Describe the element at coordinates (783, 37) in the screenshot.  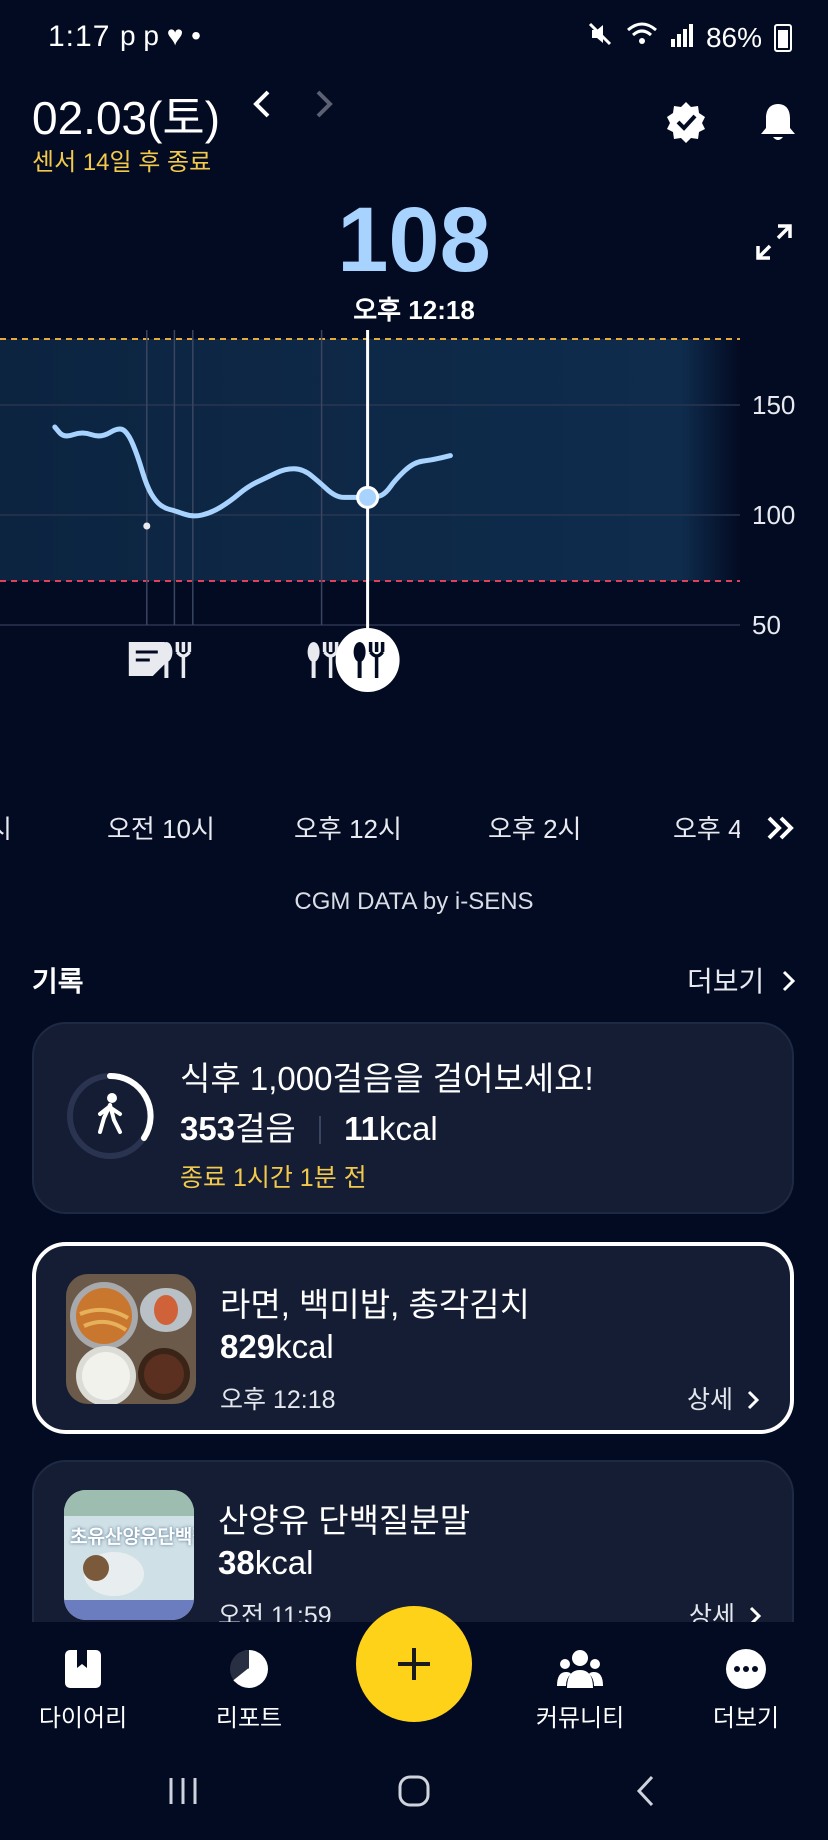
I see `battery-icon` at that location.